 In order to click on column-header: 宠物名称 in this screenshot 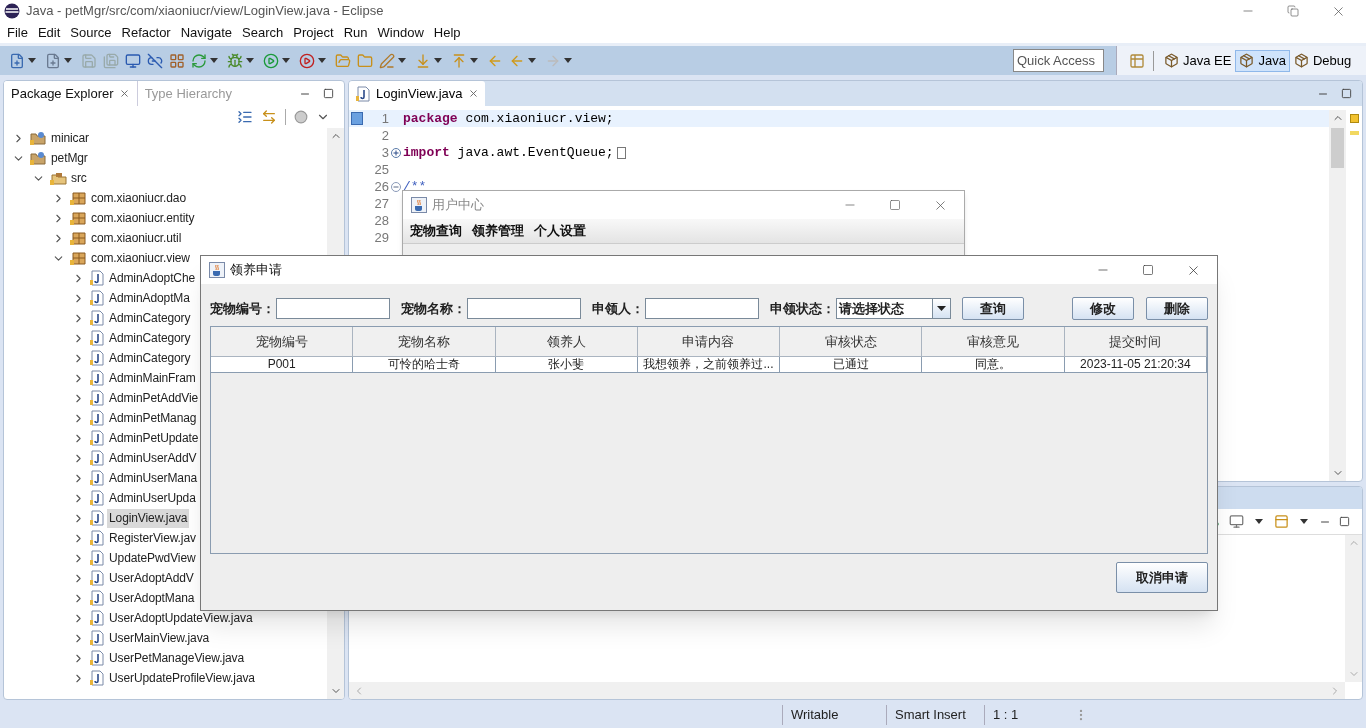, I will do `click(424, 342)`.